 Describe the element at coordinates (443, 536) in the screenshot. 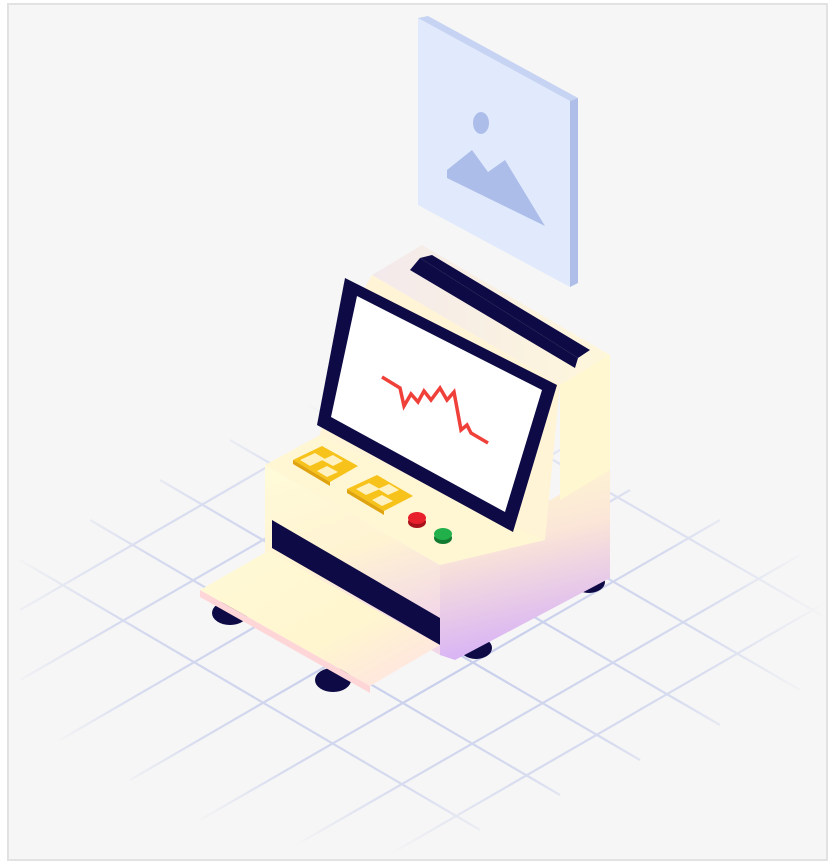

I see `green-button` at that location.